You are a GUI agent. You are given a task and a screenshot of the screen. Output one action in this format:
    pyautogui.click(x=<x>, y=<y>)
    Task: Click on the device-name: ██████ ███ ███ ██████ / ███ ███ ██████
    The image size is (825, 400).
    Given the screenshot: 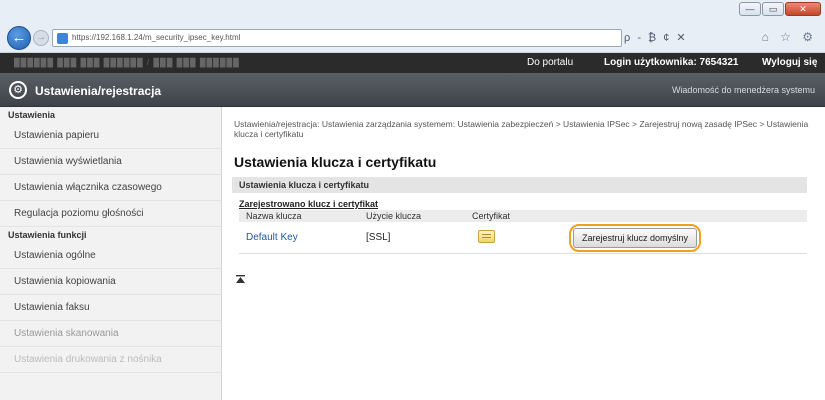 What is the action you would take?
    pyautogui.click(x=127, y=62)
    